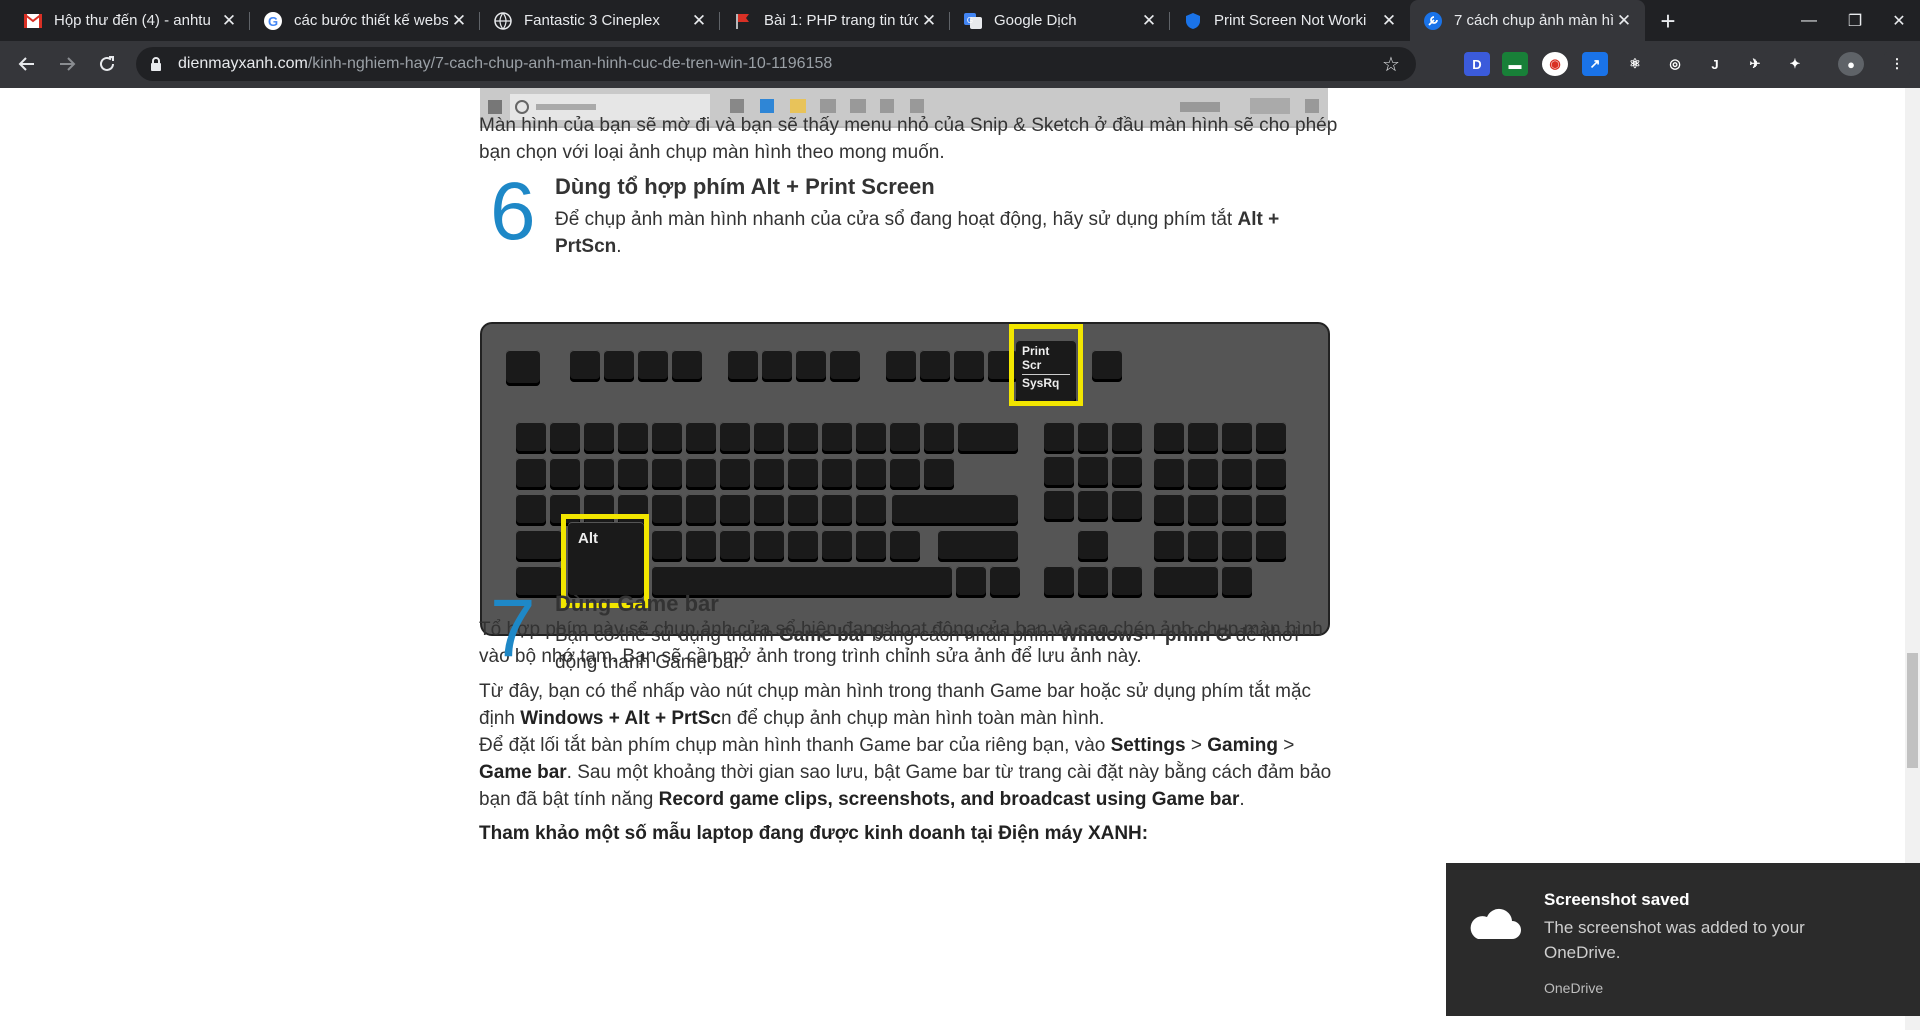  I want to click on browser-tab: Bài 1: PHP trang tin tức ✕, so click(835, 20).